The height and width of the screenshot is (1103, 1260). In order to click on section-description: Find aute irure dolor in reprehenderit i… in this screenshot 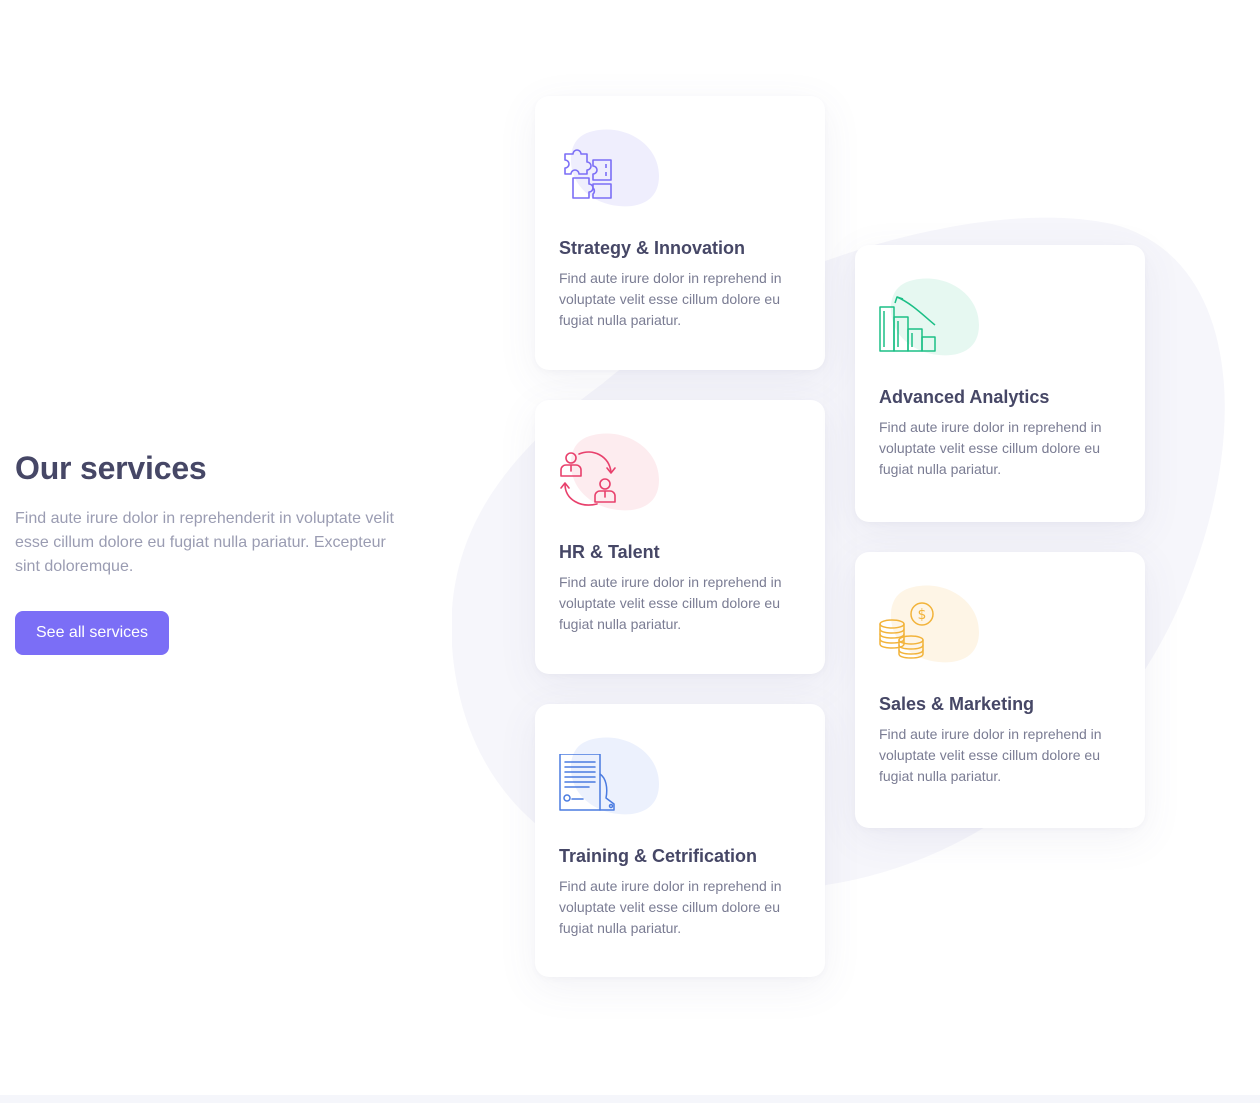, I will do `click(204, 542)`.